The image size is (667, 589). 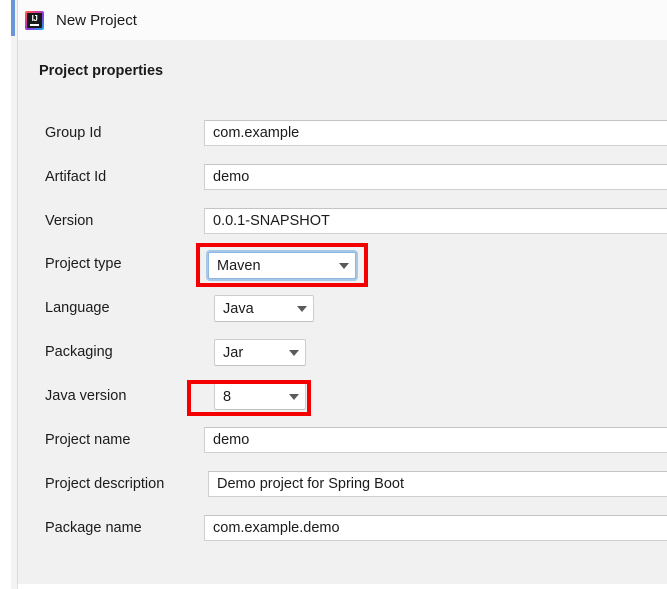 I want to click on dialog-titlebar: IJ New Project, so click(x=342, y=20).